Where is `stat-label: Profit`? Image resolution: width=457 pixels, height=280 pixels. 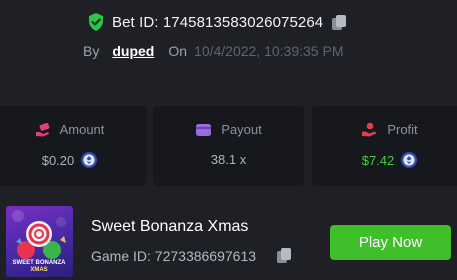 stat-label: Profit is located at coordinates (402, 129).